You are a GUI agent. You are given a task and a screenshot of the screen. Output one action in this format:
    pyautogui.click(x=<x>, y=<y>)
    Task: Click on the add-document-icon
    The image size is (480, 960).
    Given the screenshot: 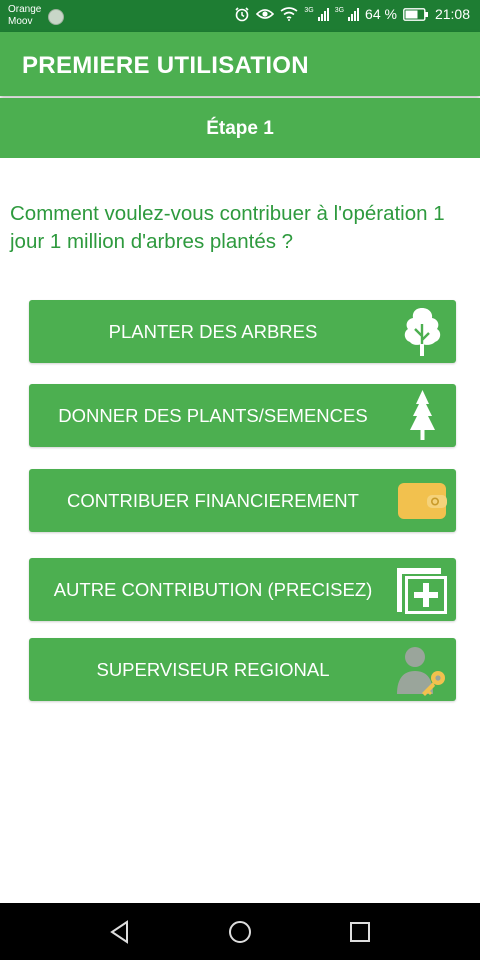 What is the action you would take?
    pyautogui.click(x=422, y=591)
    